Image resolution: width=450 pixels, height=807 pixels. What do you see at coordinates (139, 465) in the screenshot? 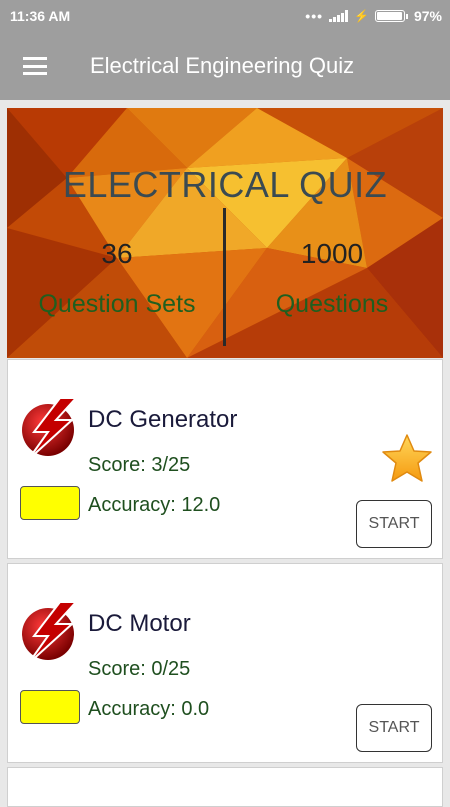
I see `quiz-score: Score: 3/25` at bounding box center [139, 465].